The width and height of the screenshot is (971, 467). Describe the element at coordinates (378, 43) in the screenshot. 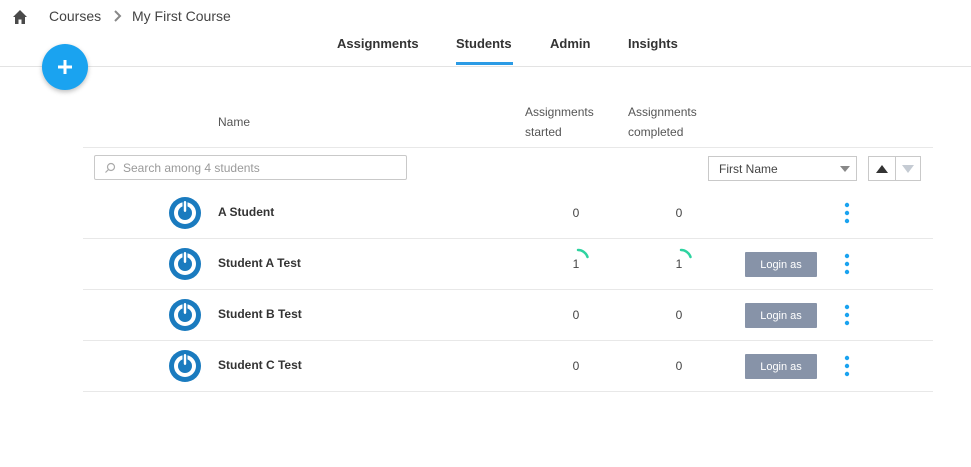

I see `tab-assignments: Assignments` at that location.